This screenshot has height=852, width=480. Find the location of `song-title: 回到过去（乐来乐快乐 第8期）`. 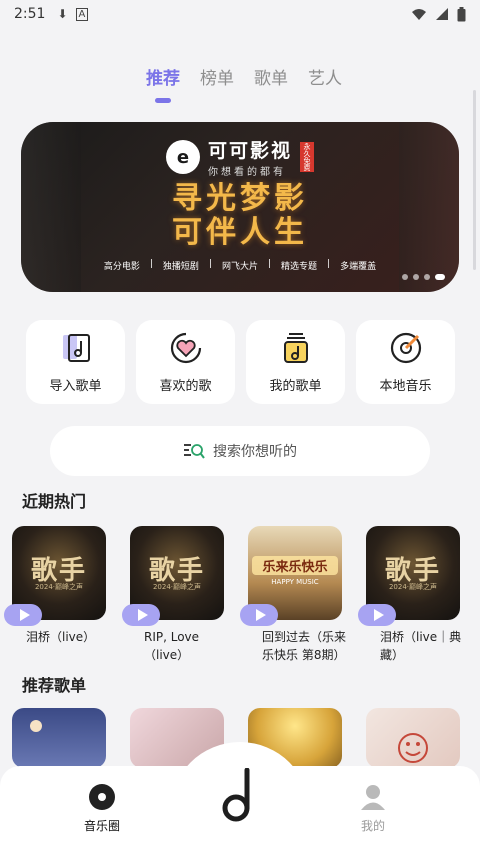

song-title: 回到过去（乐来乐快乐 第8期） is located at coordinates (304, 646).